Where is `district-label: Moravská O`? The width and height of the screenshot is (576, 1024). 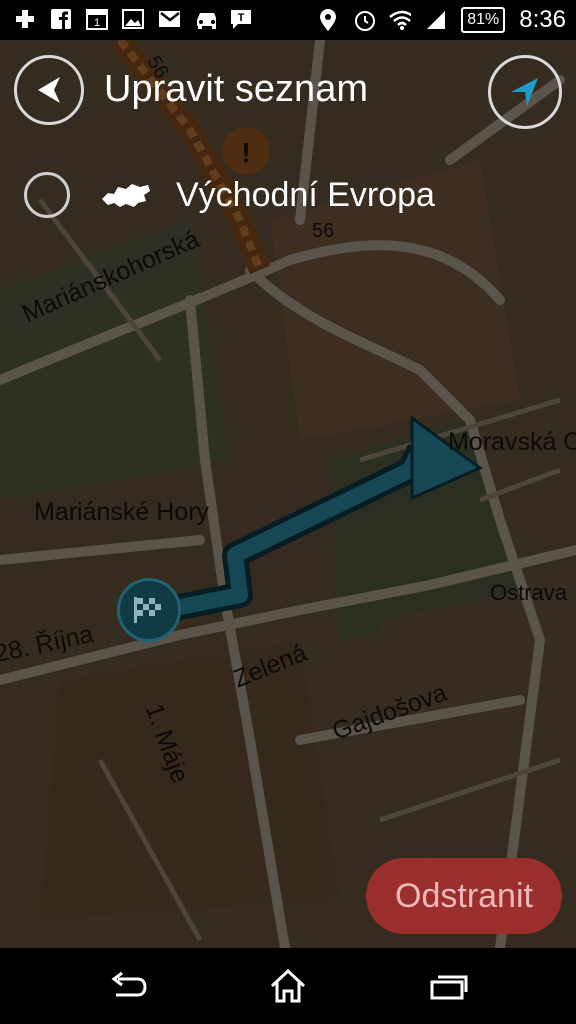
district-label: Moravská O is located at coordinates (512, 442).